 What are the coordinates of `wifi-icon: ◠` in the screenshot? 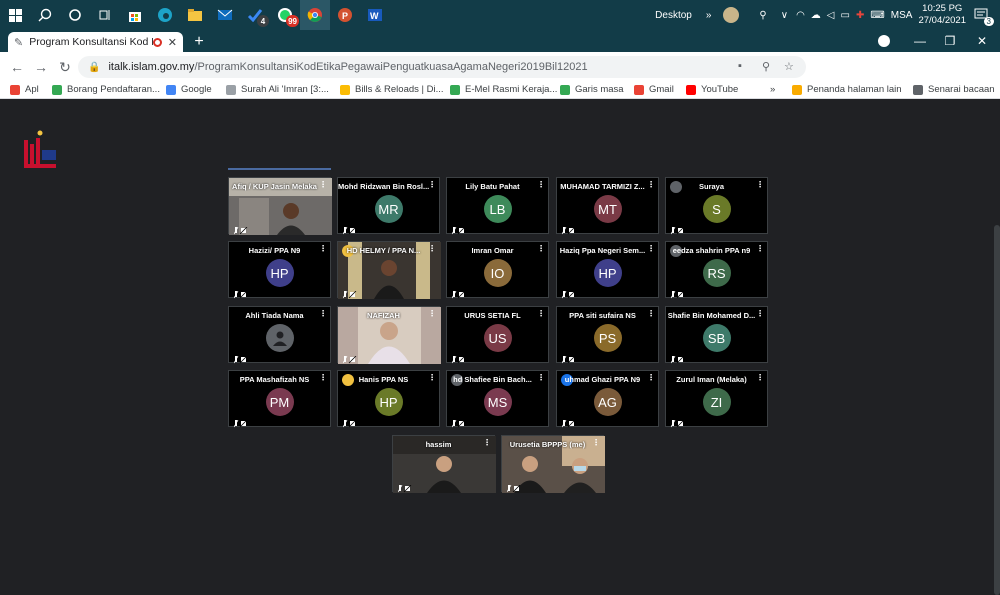 It's located at (800, 15).